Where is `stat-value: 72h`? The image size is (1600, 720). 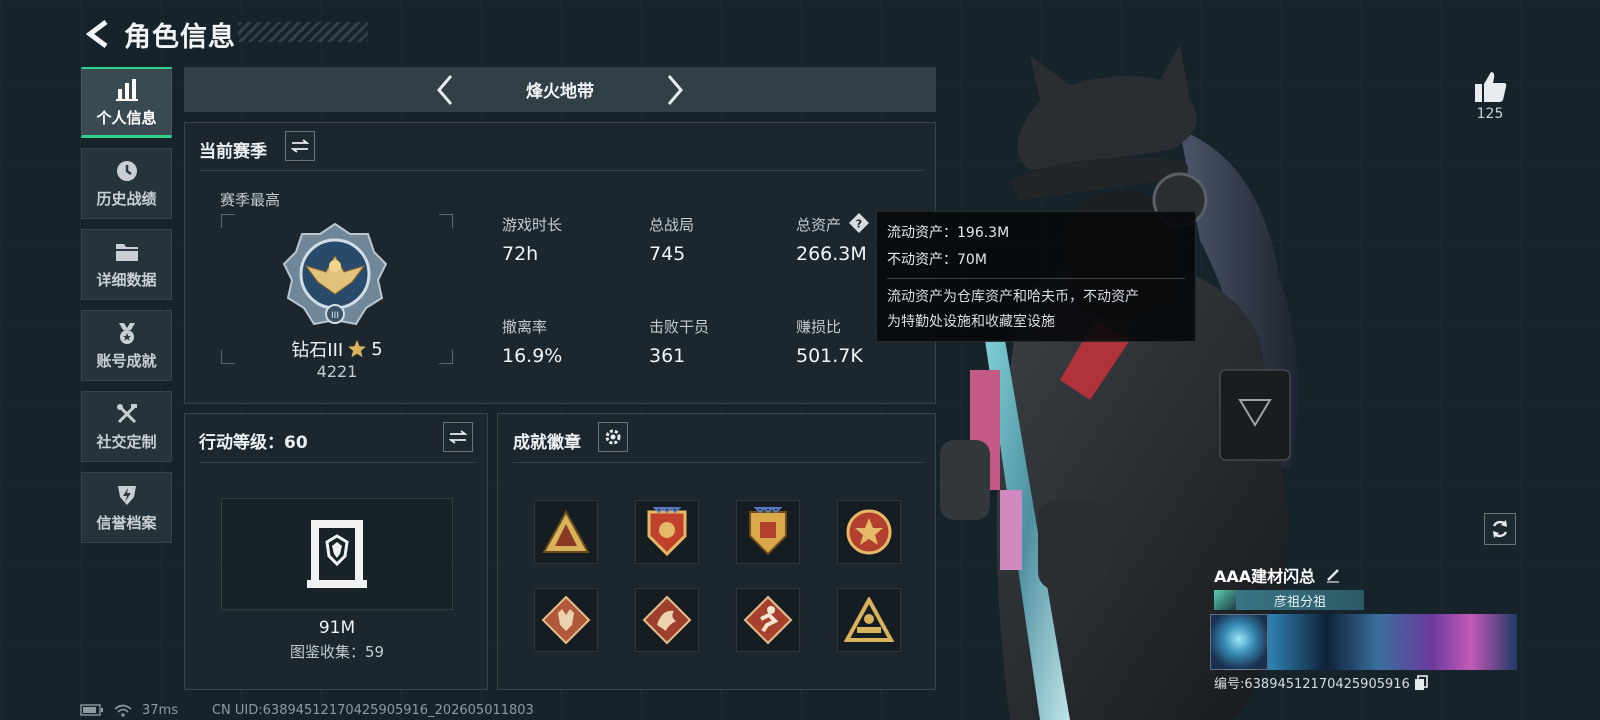 stat-value: 72h is located at coordinates (520, 254).